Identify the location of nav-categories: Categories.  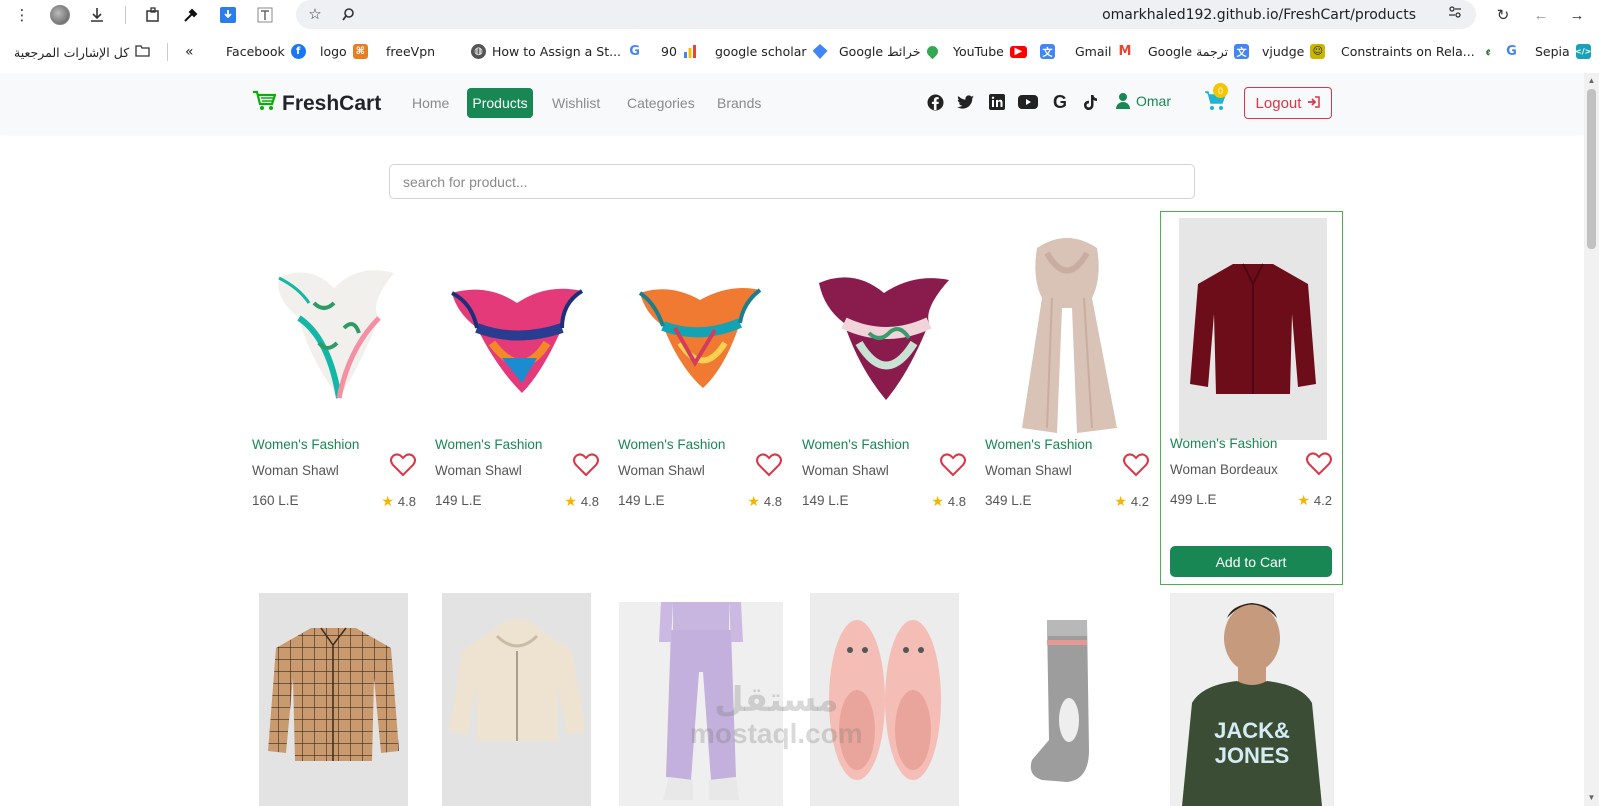
(661, 103).